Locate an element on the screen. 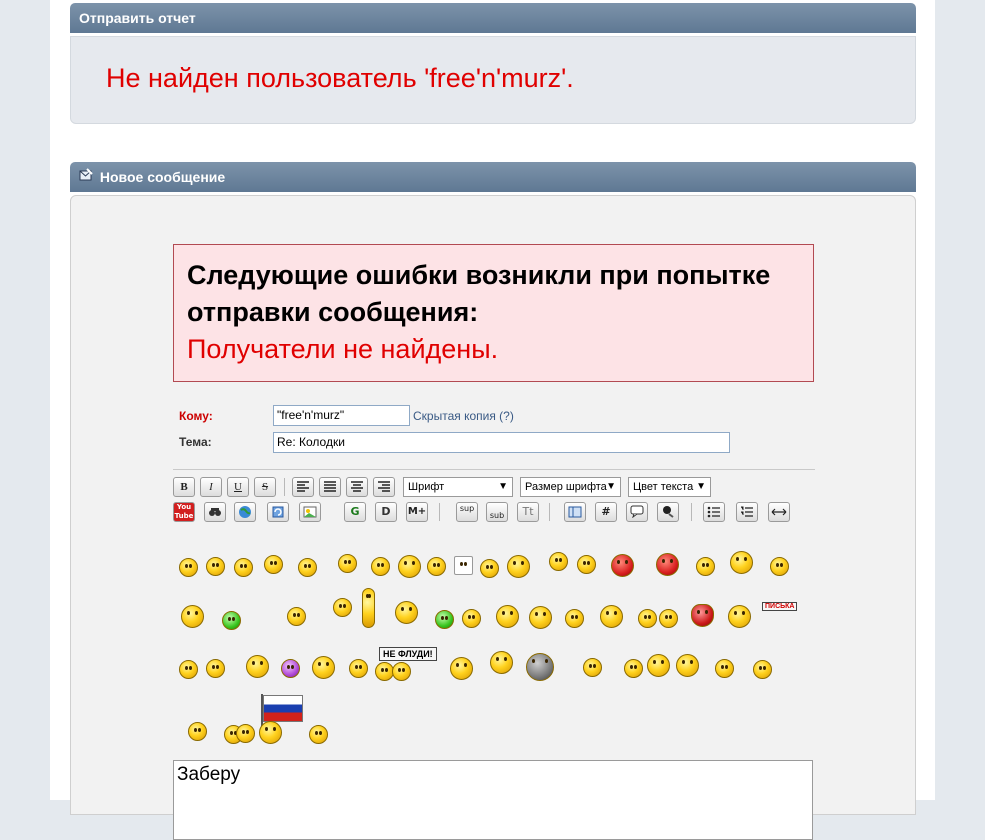 This screenshot has height=840, width=985. report-panel-body: Не найден пользователь 'free'n'murz'. is located at coordinates (493, 80).